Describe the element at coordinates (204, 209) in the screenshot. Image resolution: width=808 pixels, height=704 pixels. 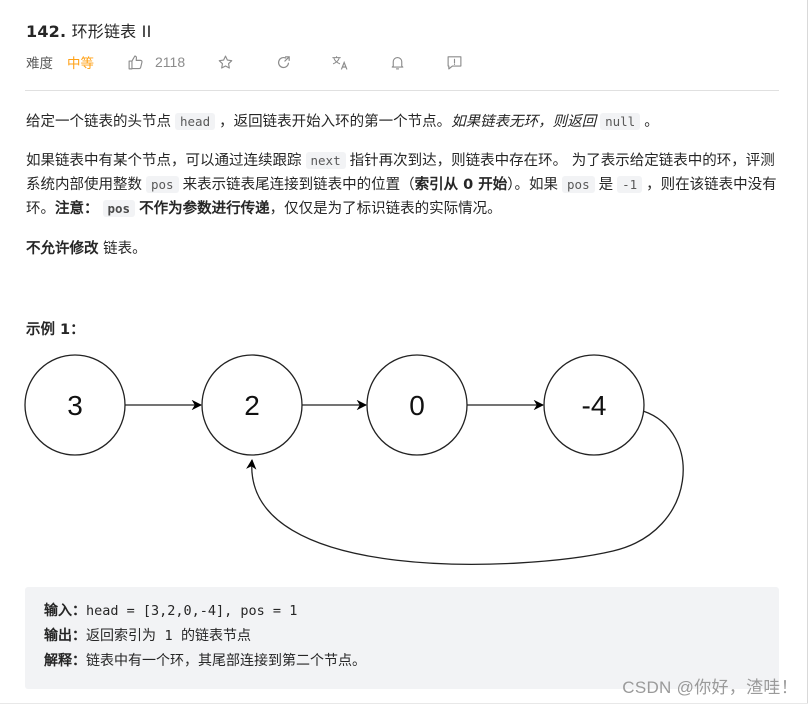
I see `bold-text: 不作为参数进行传递` at that location.